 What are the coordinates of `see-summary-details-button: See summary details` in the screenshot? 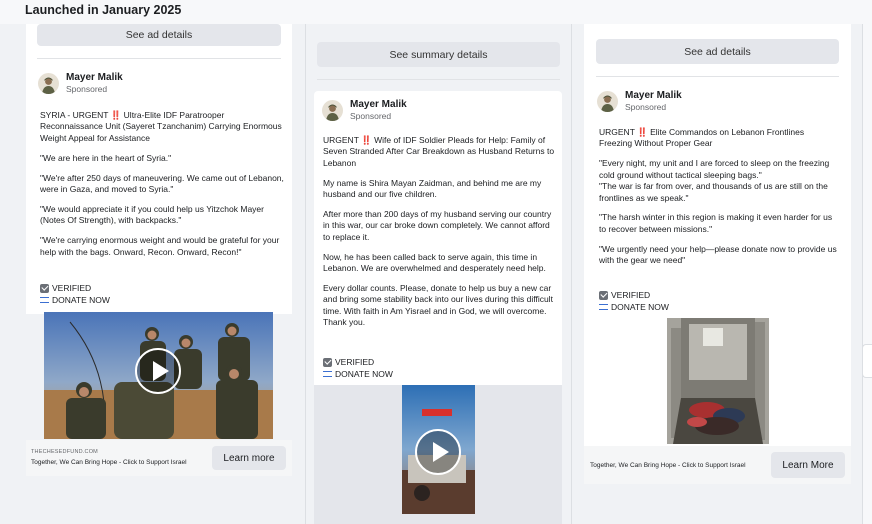 It's located at (438, 54).